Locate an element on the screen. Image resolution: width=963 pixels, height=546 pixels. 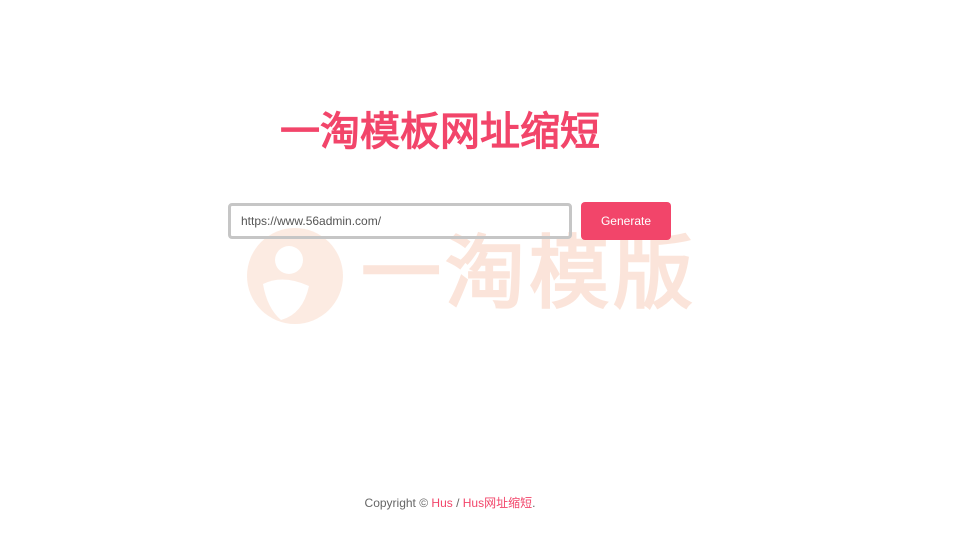
generate-button: Generate is located at coordinates (626, 221).